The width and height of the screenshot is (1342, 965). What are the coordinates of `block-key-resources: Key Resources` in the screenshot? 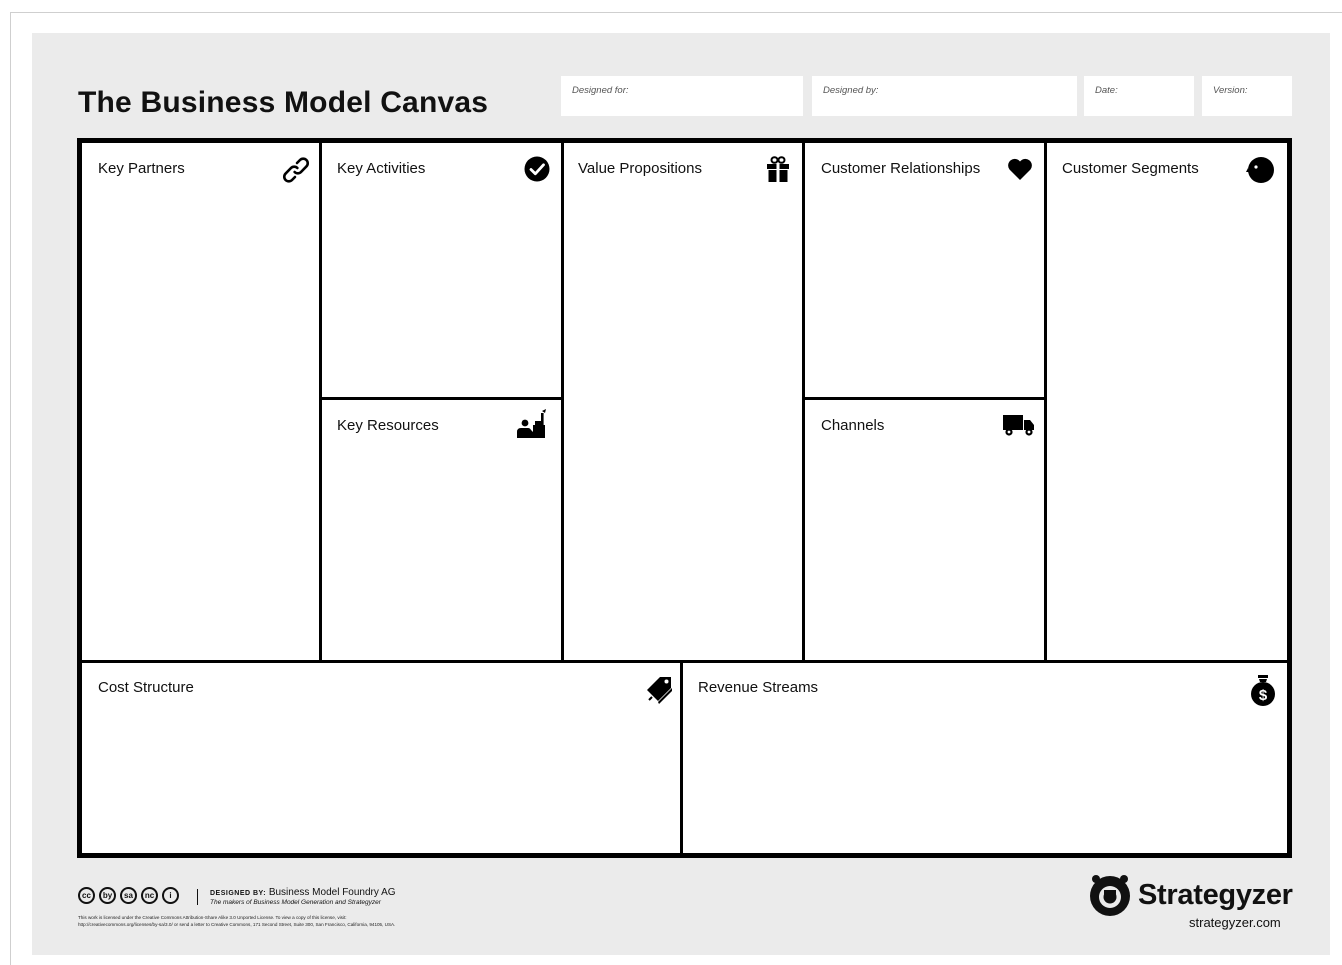 It's located at (441, 530).